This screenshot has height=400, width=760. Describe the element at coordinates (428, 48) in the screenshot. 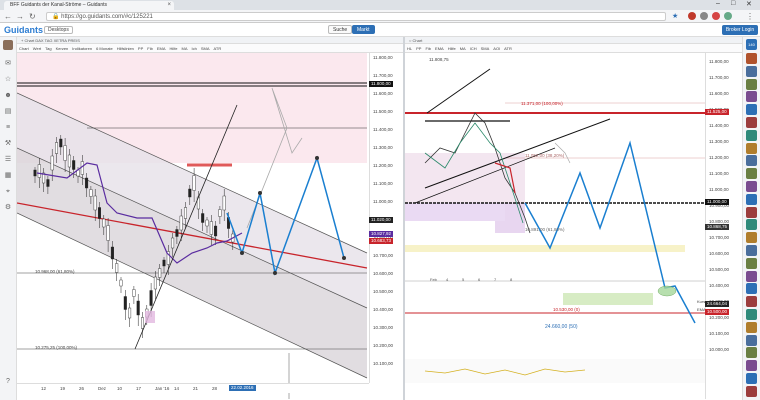

I see `right-tool-fib: Fib` at that location.